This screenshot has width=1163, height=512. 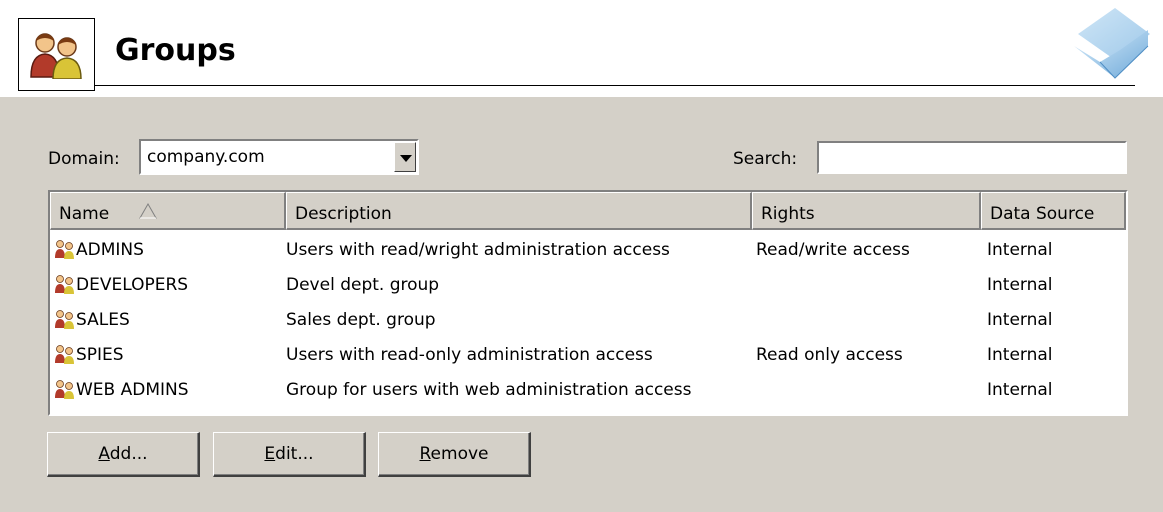 What do you see at coordinates (833, 250) in the screenshot?
I see `row-rights: Read/write access` at bounding box center [833, 250].